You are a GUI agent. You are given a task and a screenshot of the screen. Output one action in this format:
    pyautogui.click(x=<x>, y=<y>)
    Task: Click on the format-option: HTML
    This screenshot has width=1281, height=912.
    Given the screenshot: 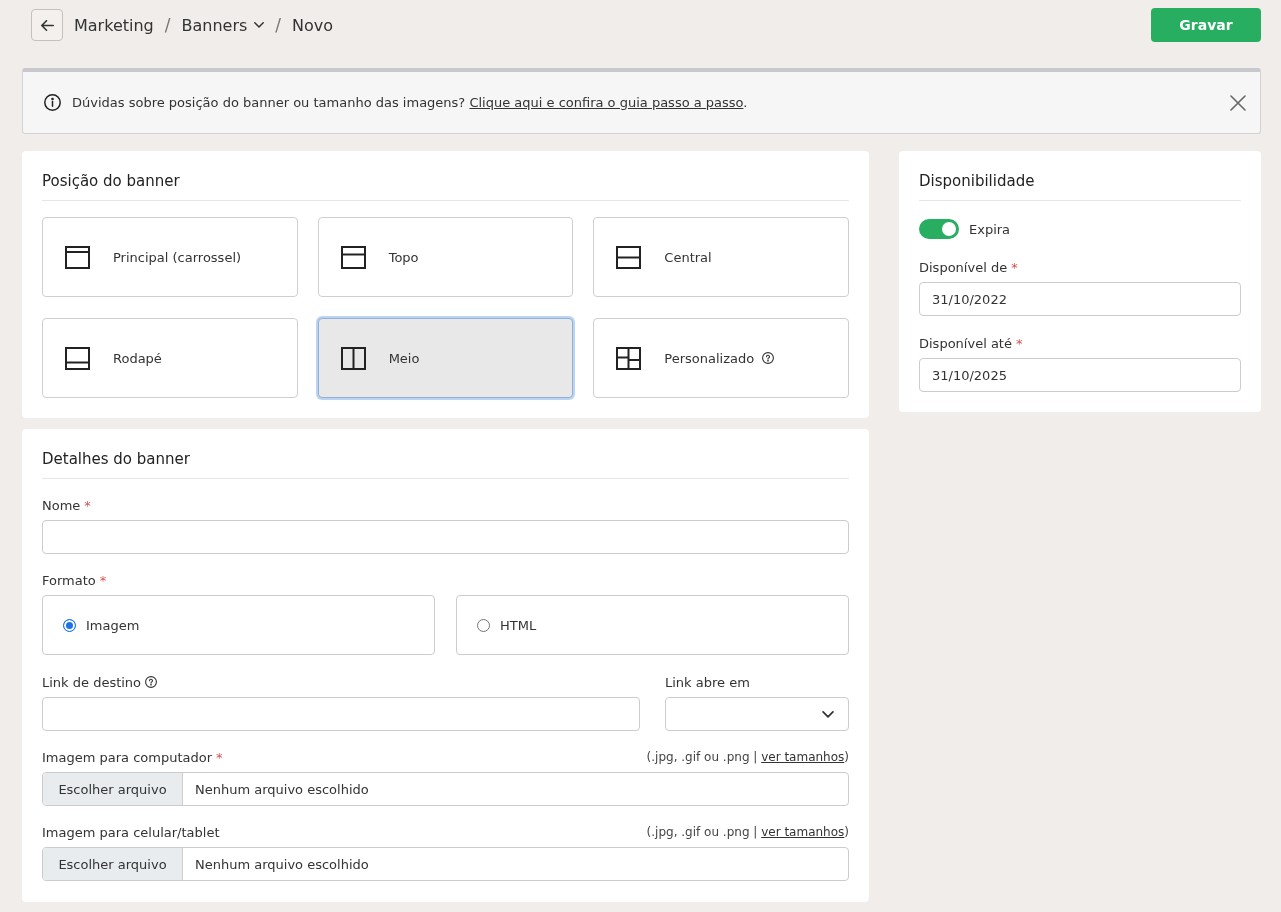 What is the action you would take?
    pyautogui.click(x=652, y=625)
    